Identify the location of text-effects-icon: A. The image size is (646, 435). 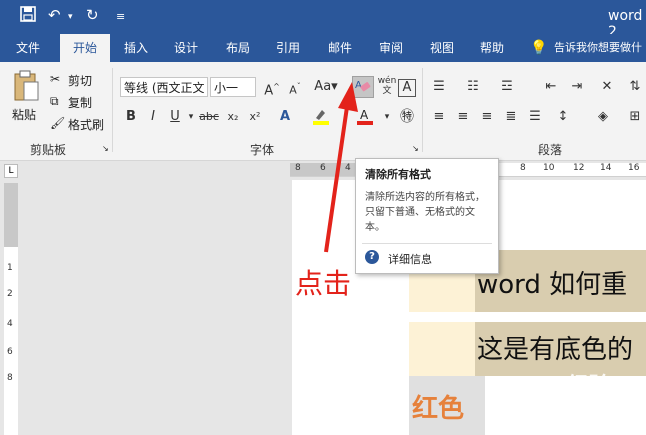
(285, 117).